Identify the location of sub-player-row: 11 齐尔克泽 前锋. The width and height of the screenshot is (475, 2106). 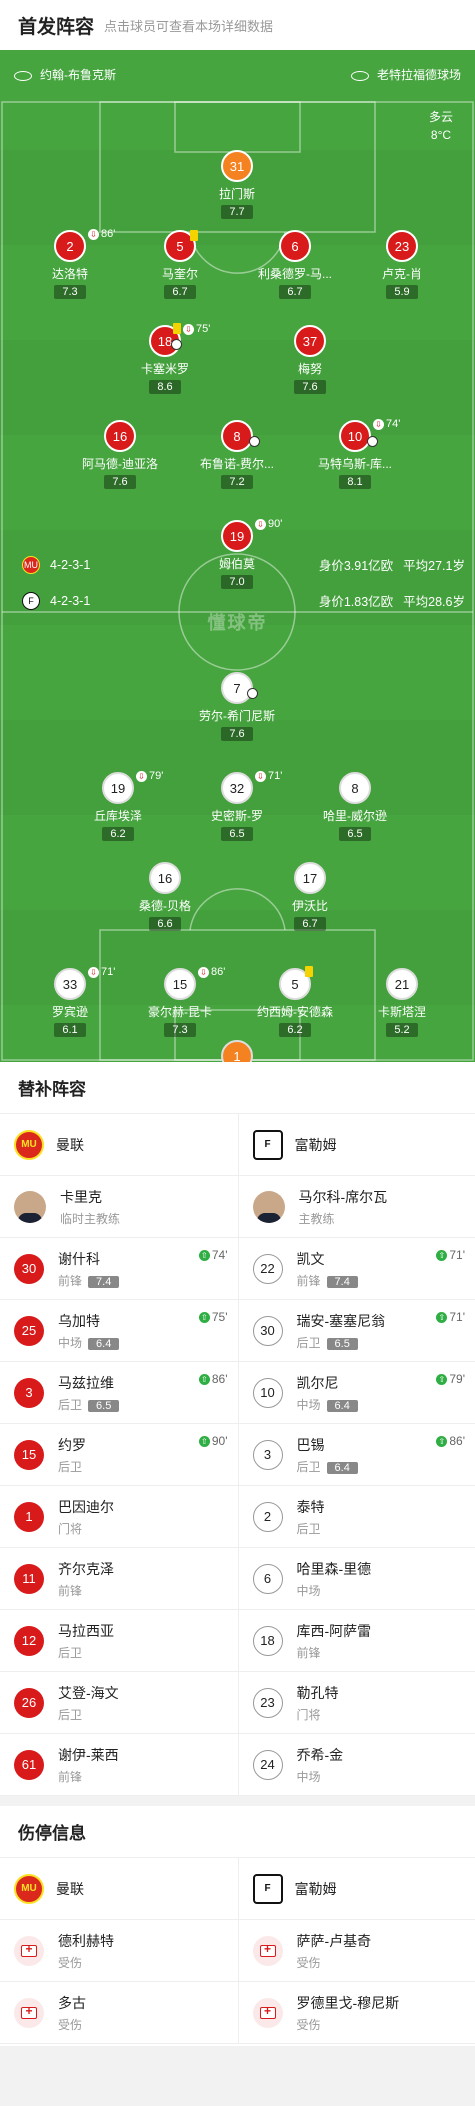
(119, 1579).